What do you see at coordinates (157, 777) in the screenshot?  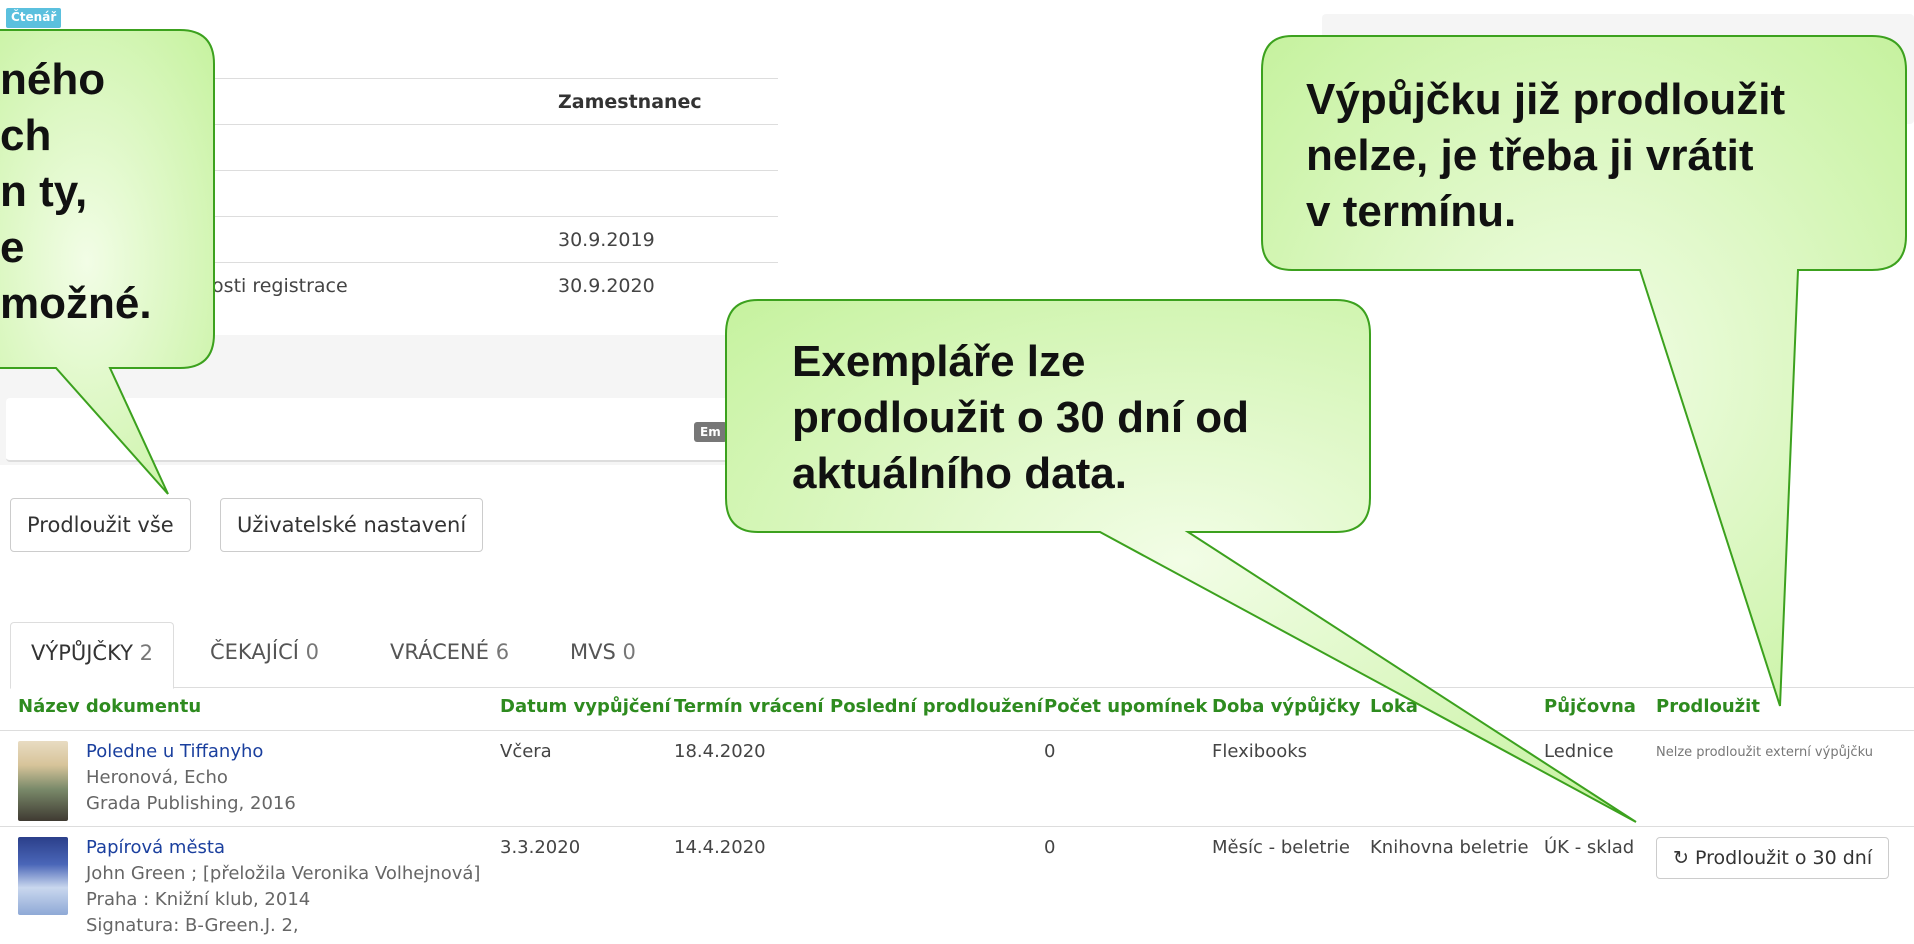 I see `document-author: Heronová, Echo` at bounding box center [157, 777].